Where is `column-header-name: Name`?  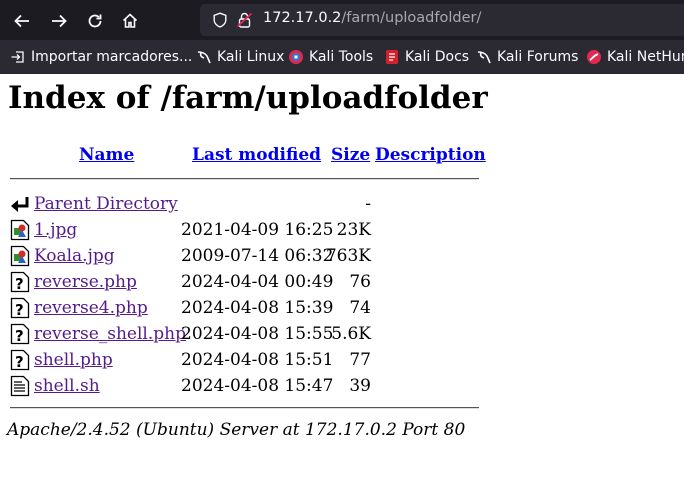
column-header-name: Name is located at coordinates (106, 155).